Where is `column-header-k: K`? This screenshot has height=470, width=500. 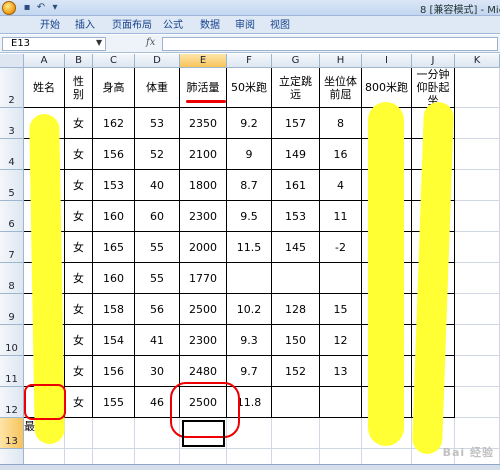 column-header-k: K is located at coordinates (477, 61).